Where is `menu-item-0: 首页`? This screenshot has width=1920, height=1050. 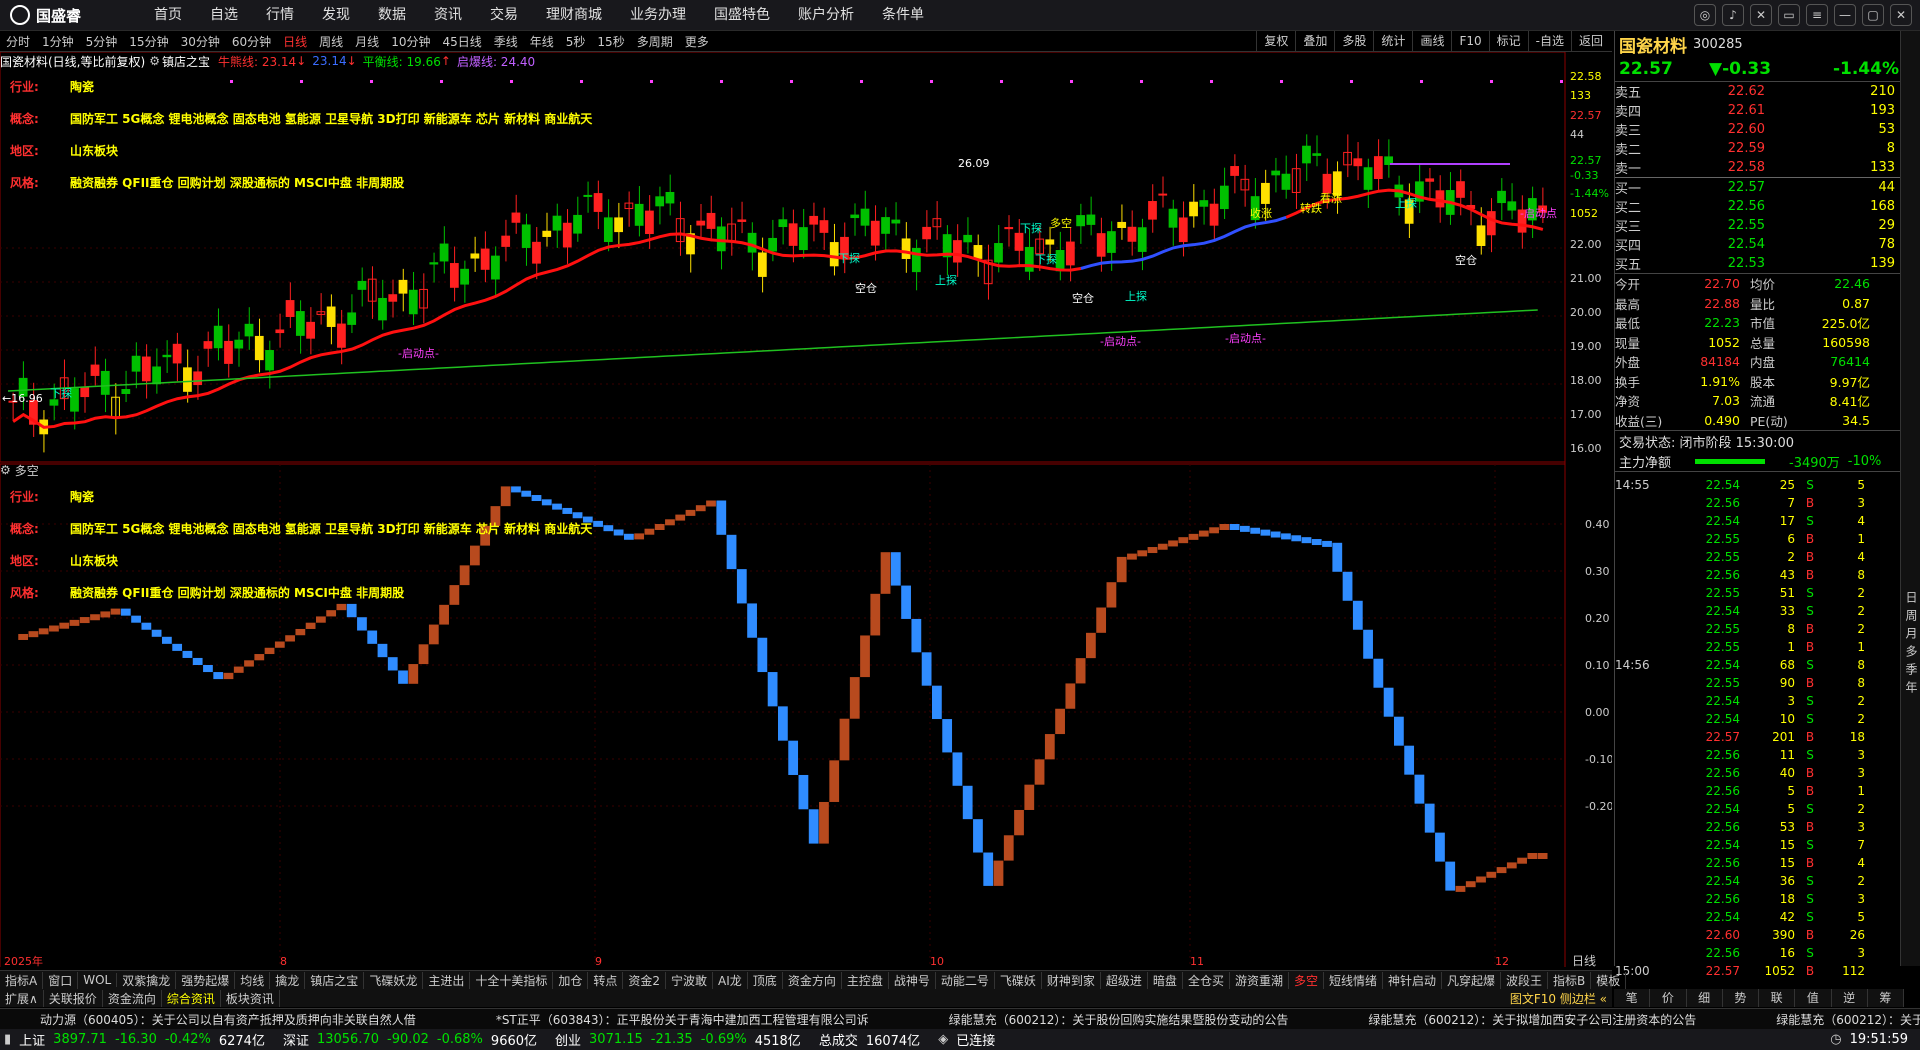 menu-item-0: 首页 is located at coordinates (168, 15).